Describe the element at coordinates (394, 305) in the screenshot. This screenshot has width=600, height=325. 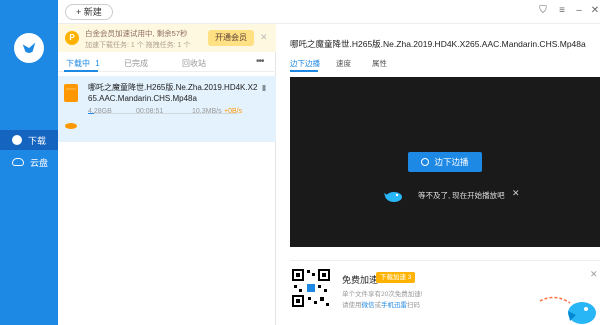
I see `mobile-xunlei-link: 手机迅雷` at that location.